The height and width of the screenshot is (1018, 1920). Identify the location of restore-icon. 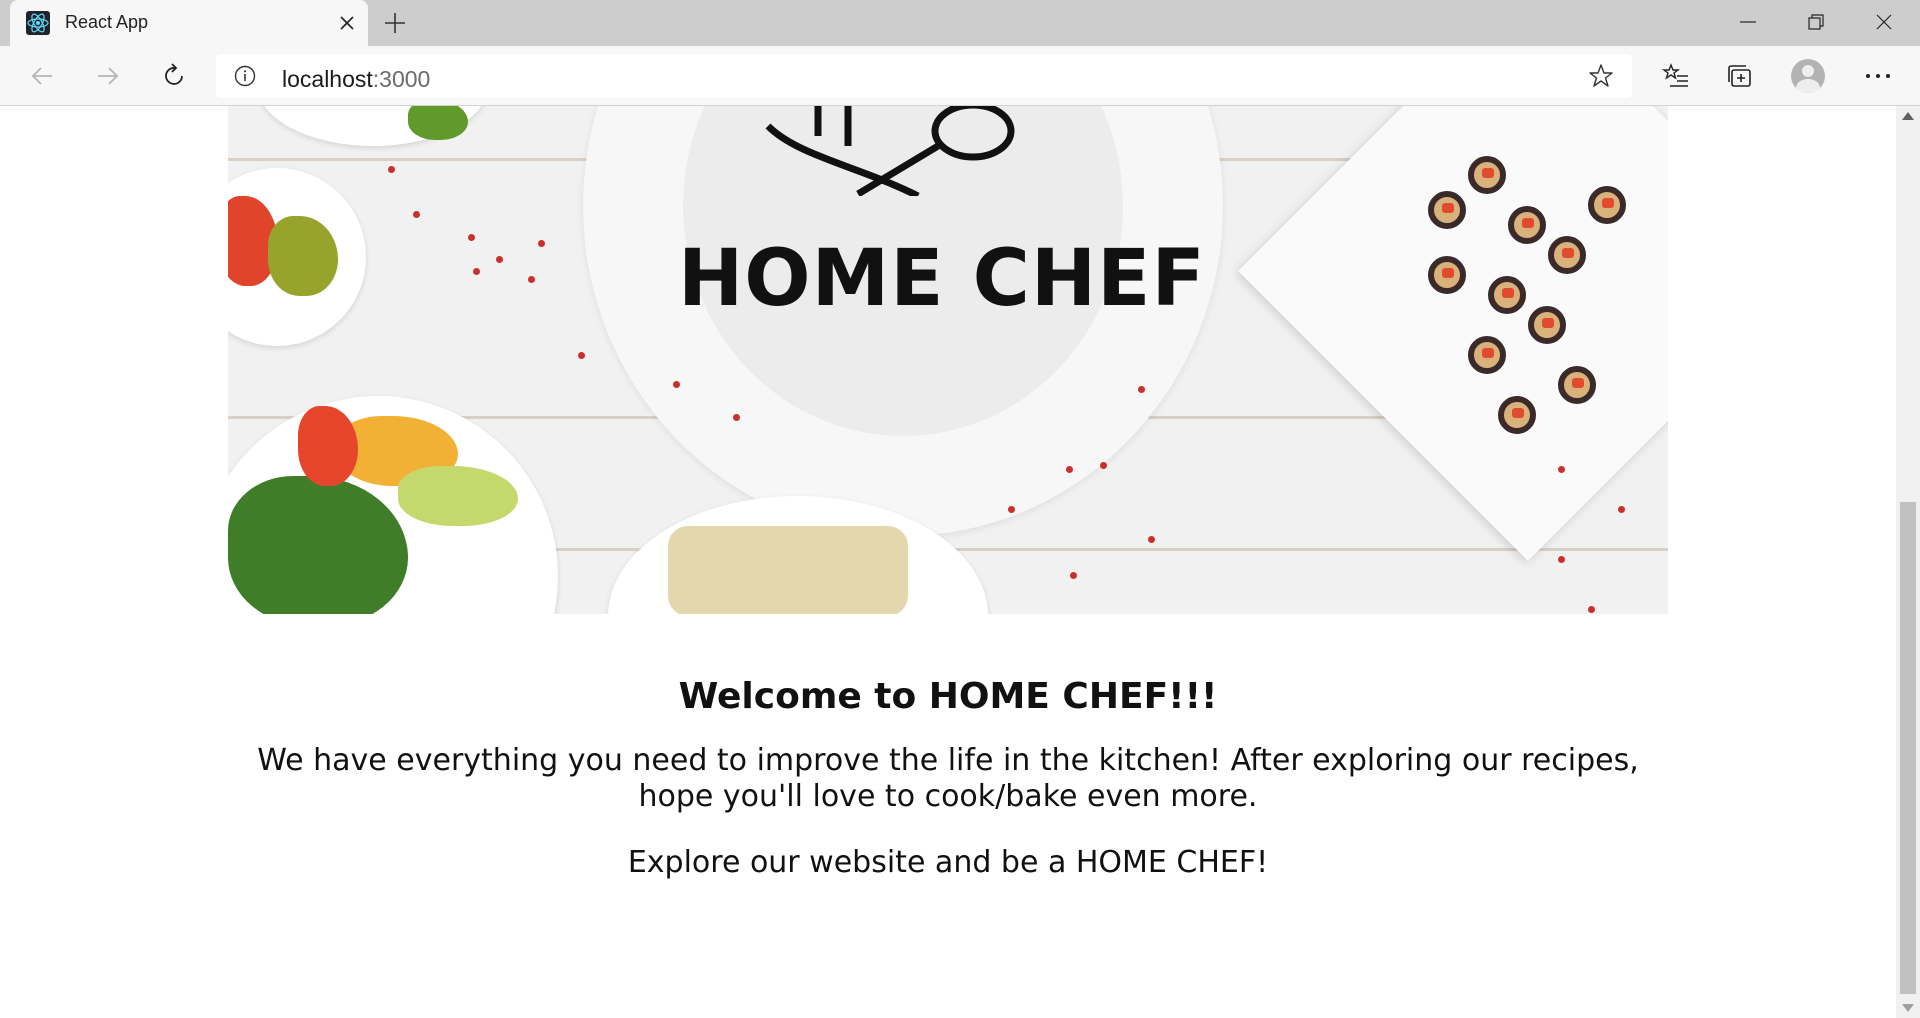
(1816, 22).